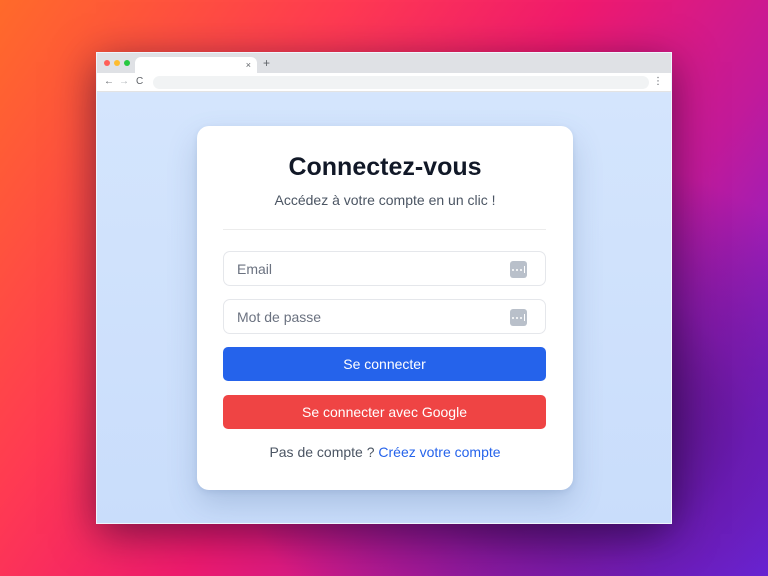 The image size is (768, 576). I want to click on email-field, so click(384, 268).